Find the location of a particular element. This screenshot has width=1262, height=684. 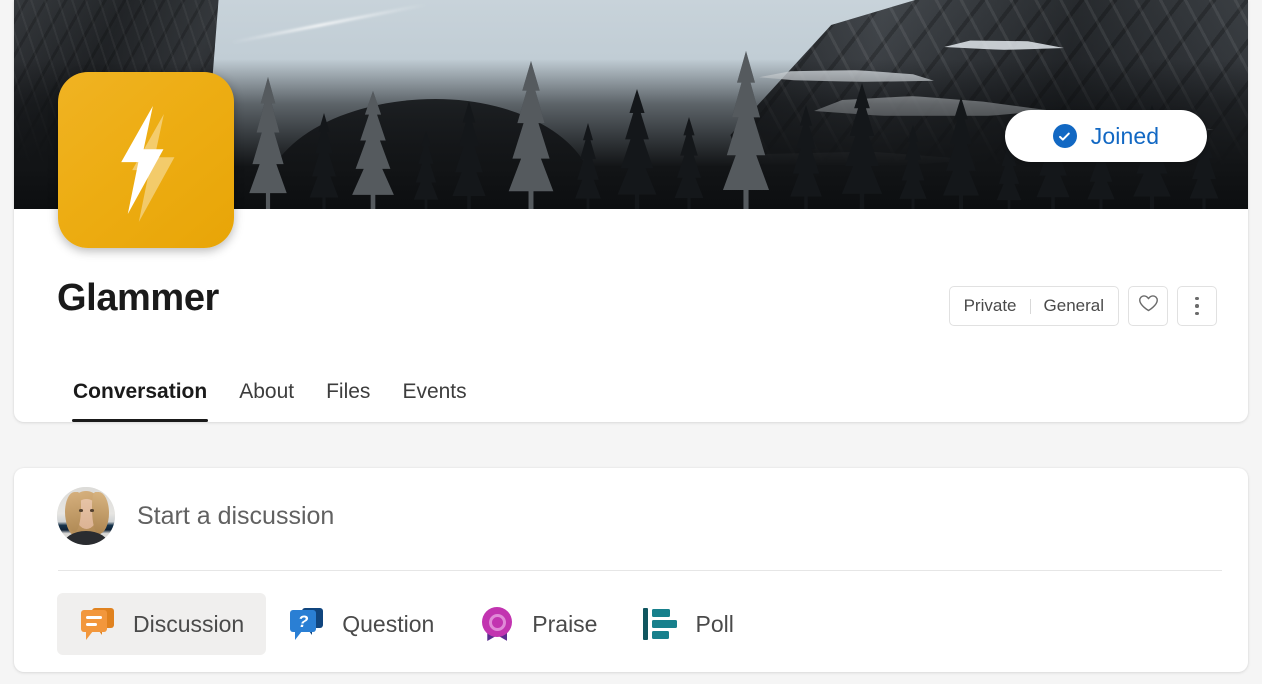

tab-files: Files is located at coordinates (348, 401).